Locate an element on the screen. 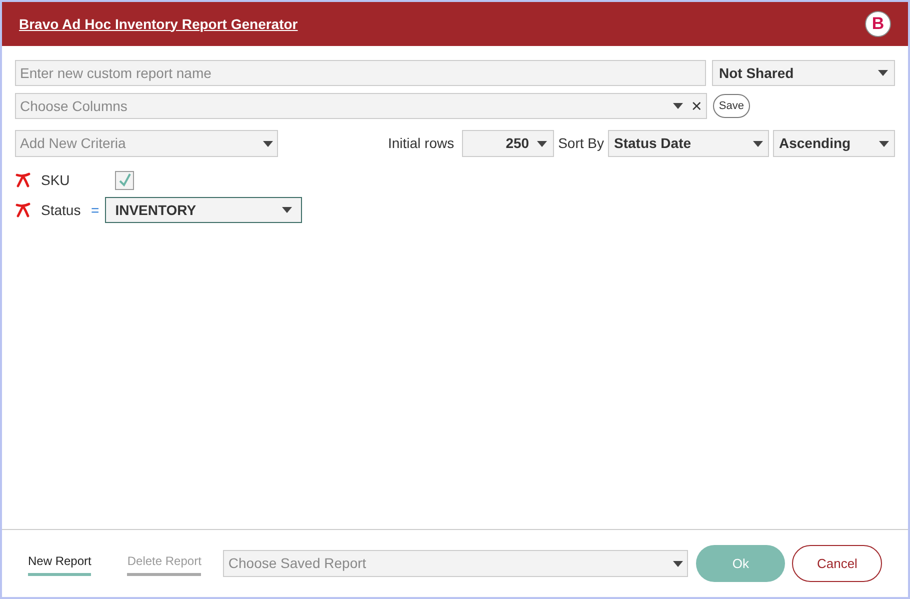 The width and height of the screenshot is (910, 599). window-title: Bravo Ad Hoc Inventory Report Generator is located at coordinates (158, 24).